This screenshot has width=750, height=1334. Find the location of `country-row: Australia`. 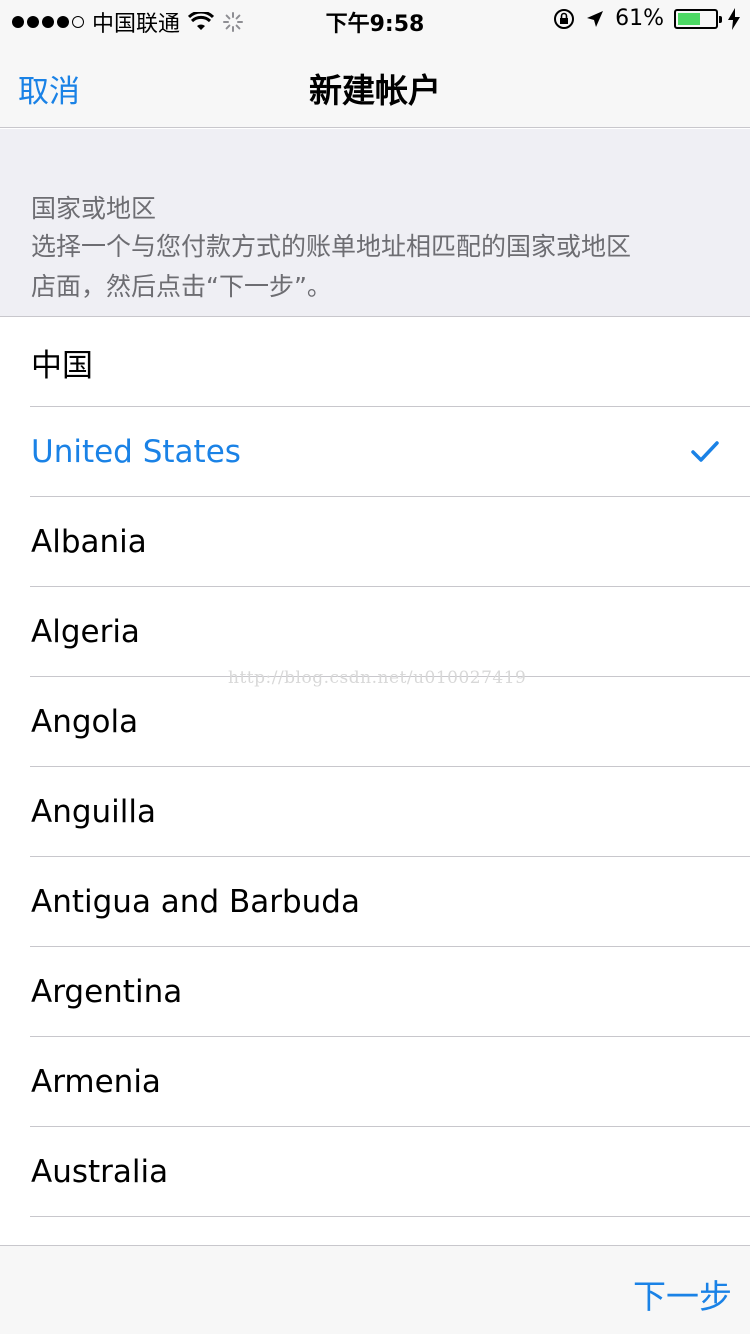

country-row: Australia is located at coordinates (375, 1172).